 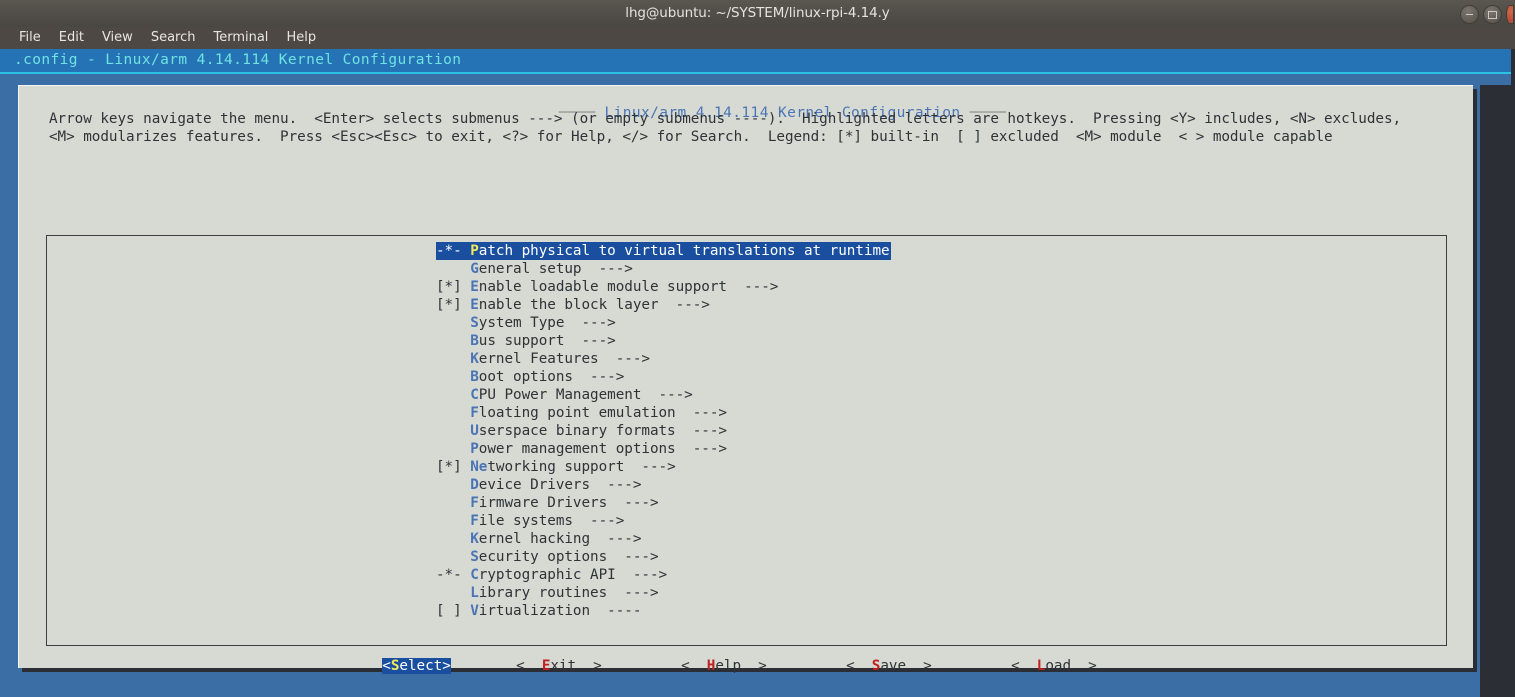 I want to click on menu-item-file: File, so click(x=30, y=38).